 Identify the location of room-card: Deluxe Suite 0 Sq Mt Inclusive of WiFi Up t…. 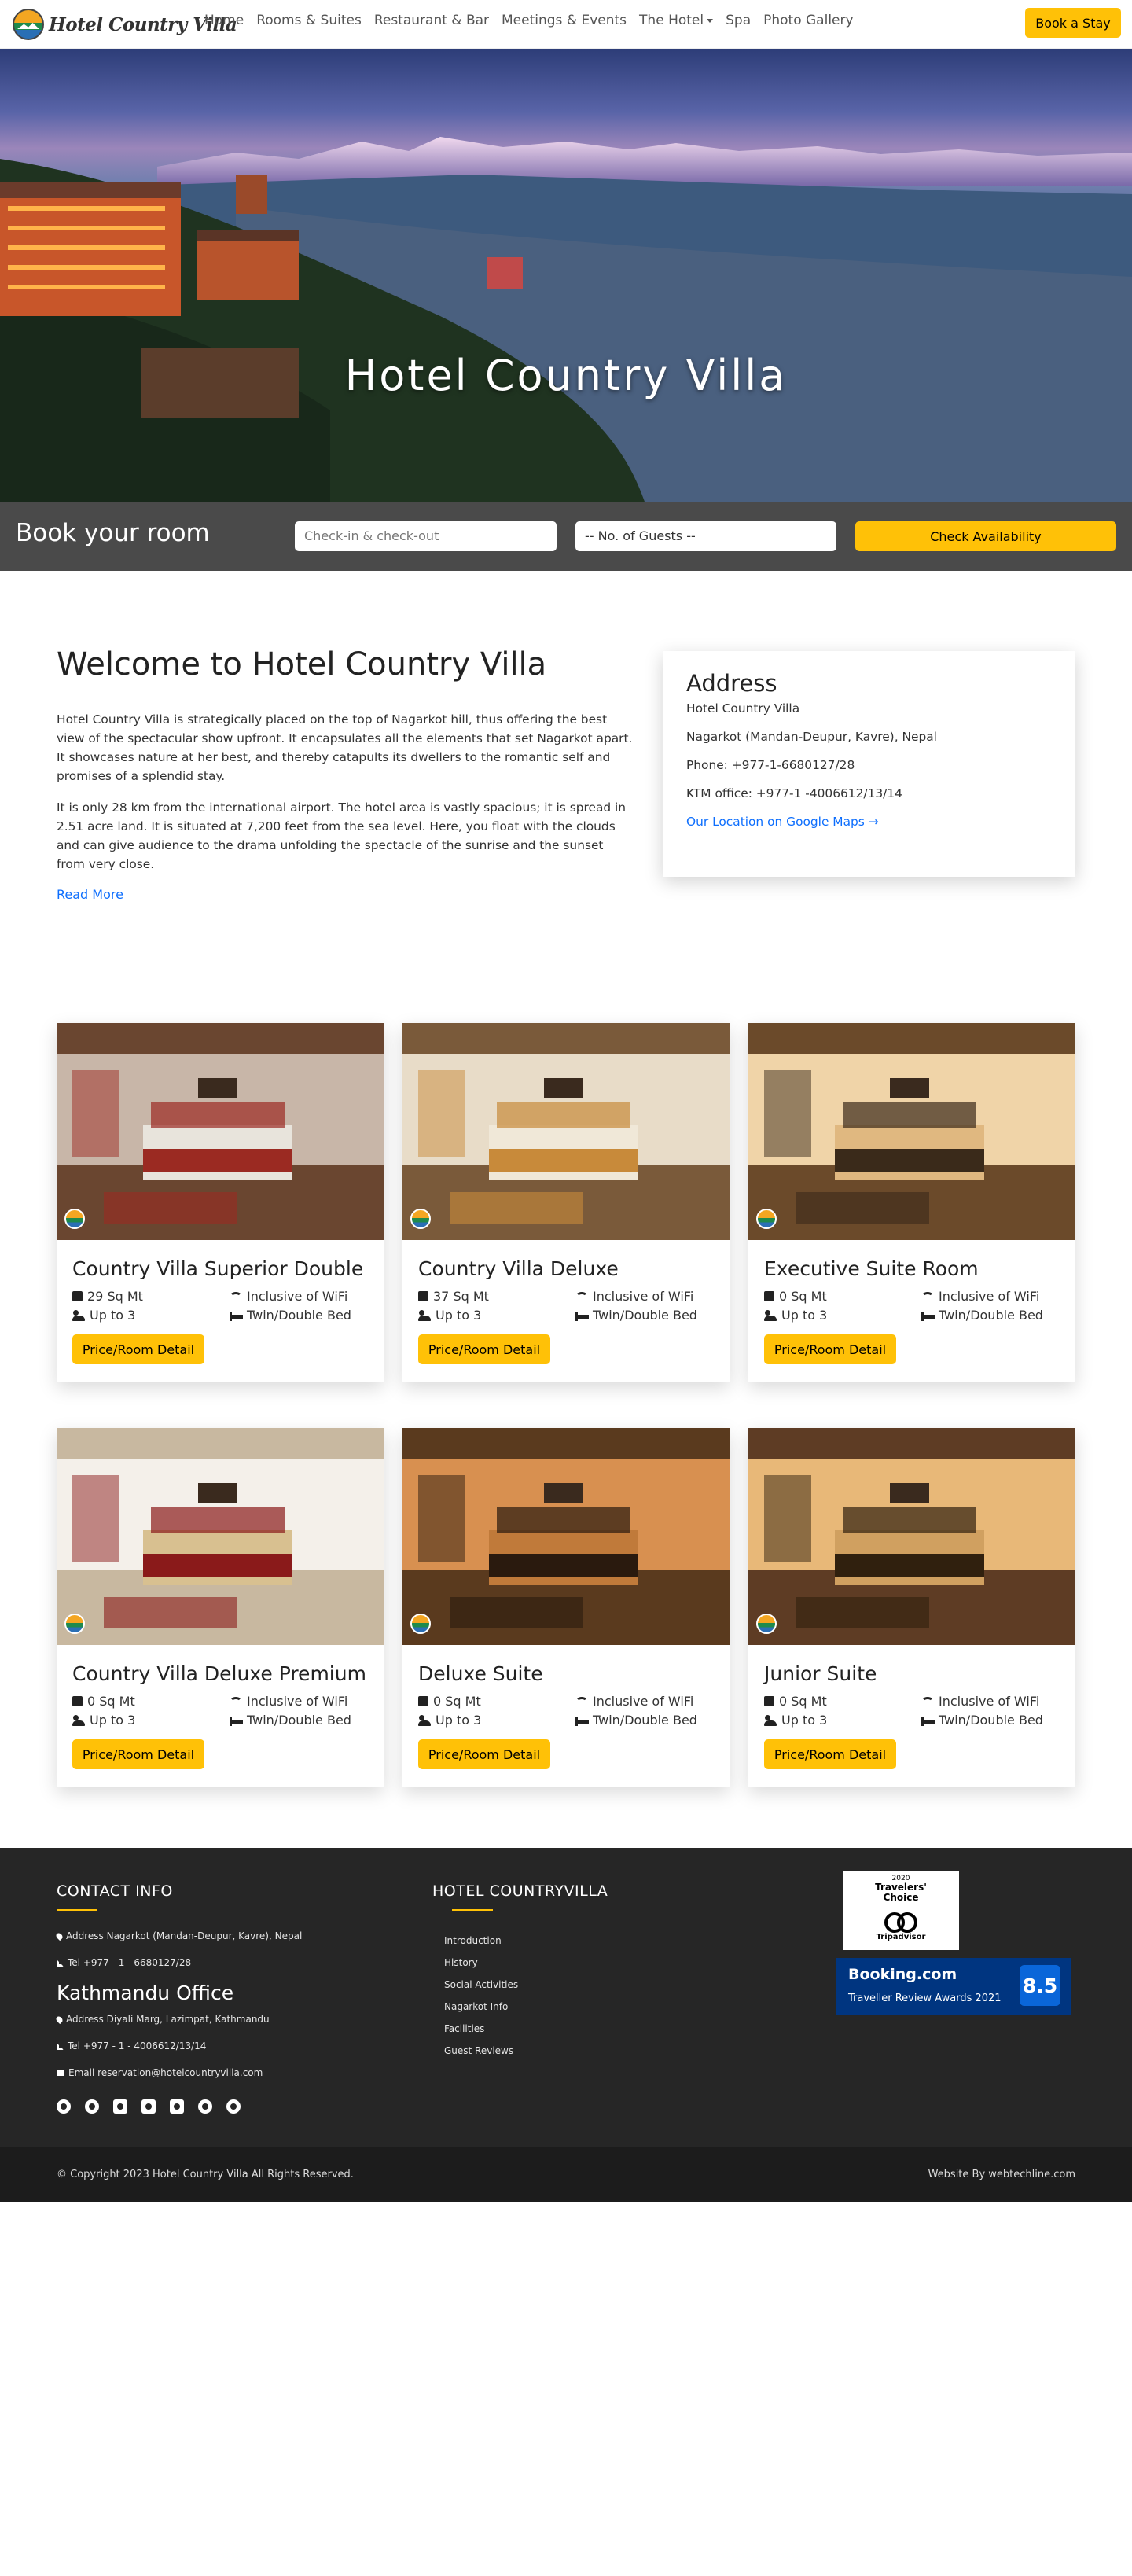
(566, 1607).